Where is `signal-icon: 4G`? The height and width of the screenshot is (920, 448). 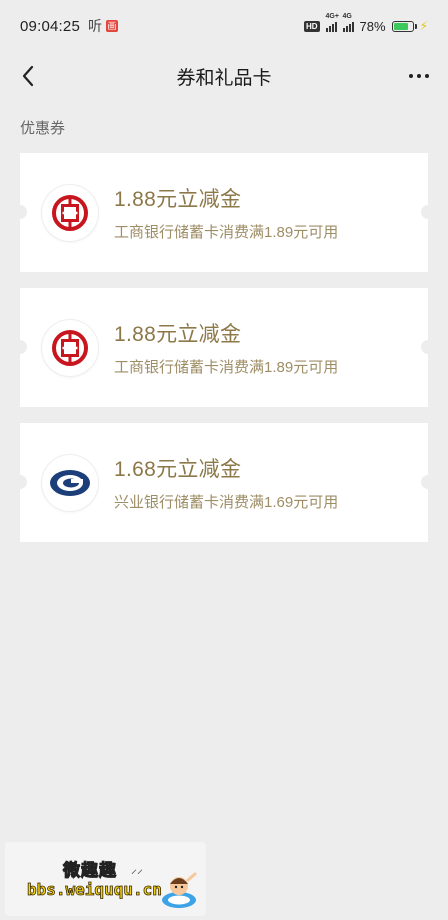 signal-icon: 4G is located at coordinates (348, 22).